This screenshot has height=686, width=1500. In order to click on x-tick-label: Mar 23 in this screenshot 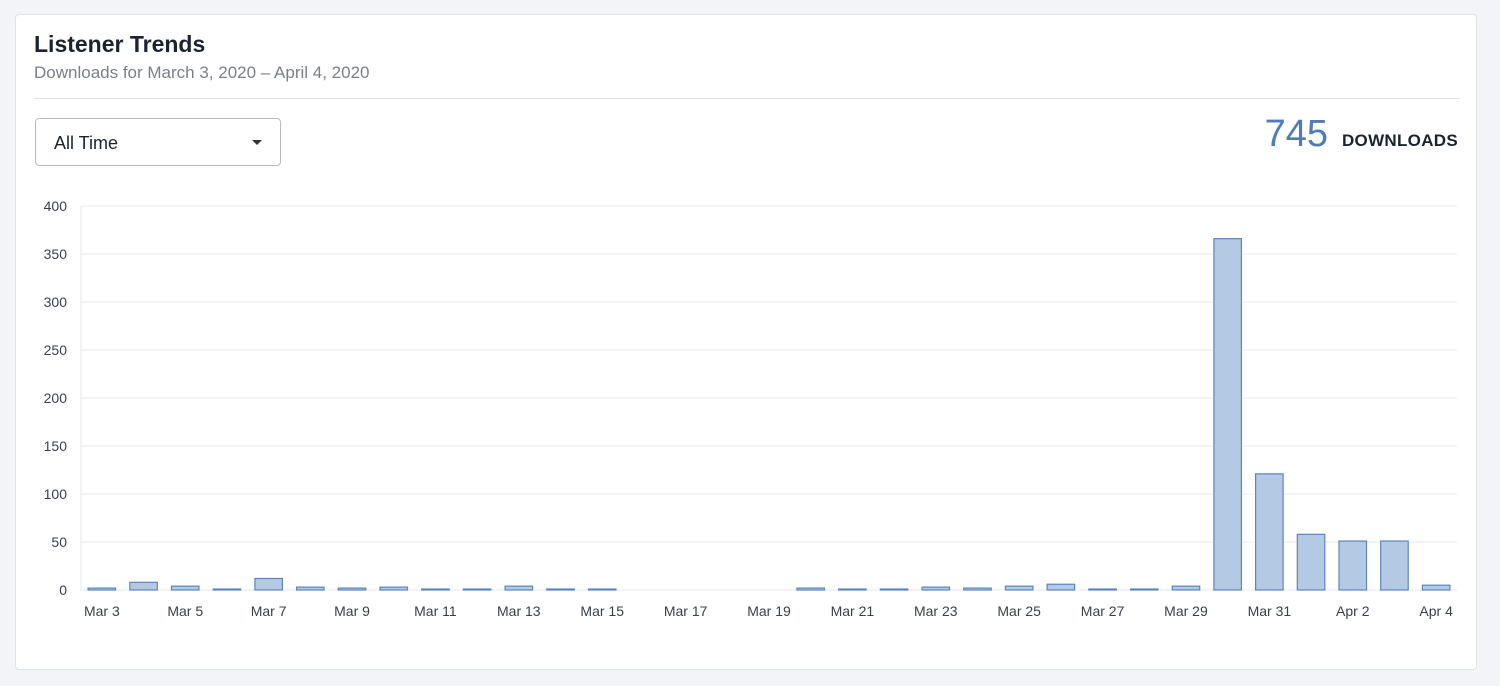, I will do `click(936, 611)`.